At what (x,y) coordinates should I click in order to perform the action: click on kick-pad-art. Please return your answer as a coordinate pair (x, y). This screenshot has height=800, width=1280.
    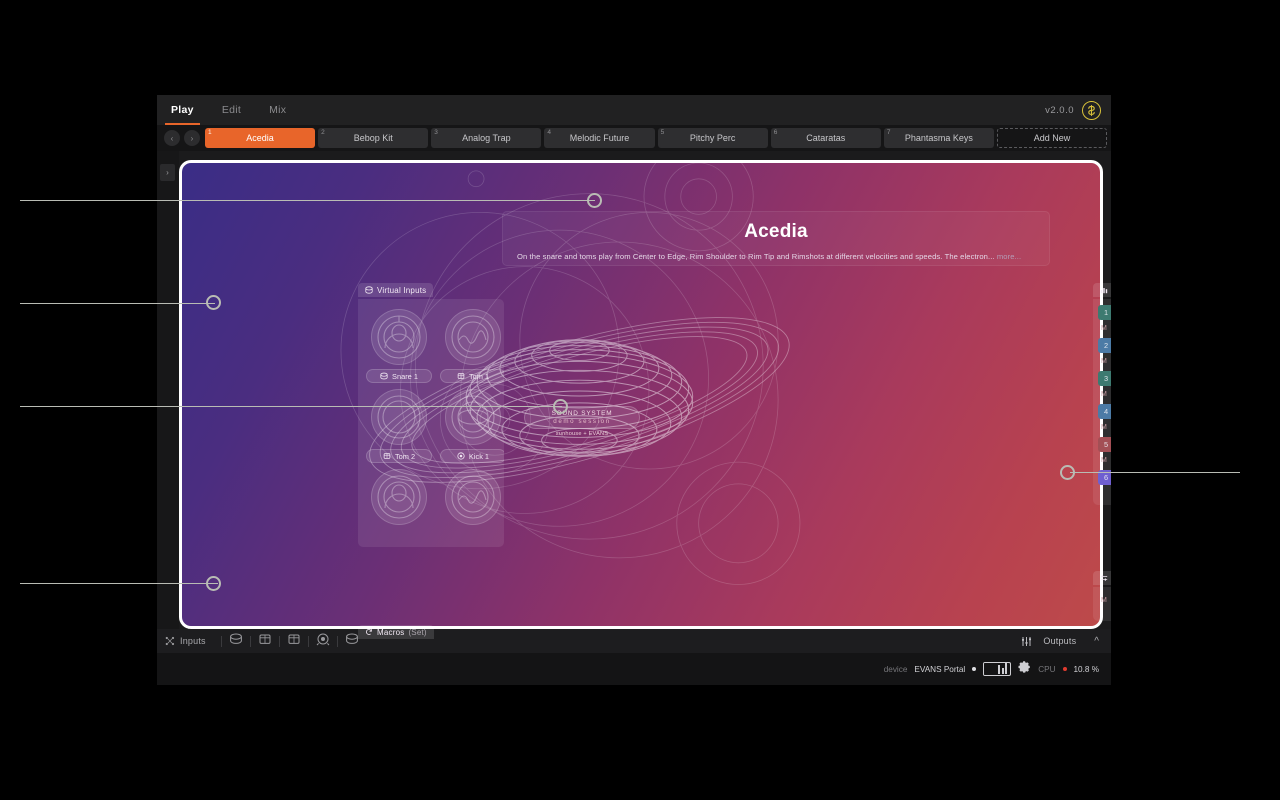
    Looking at the image, I should click on (473, 417).